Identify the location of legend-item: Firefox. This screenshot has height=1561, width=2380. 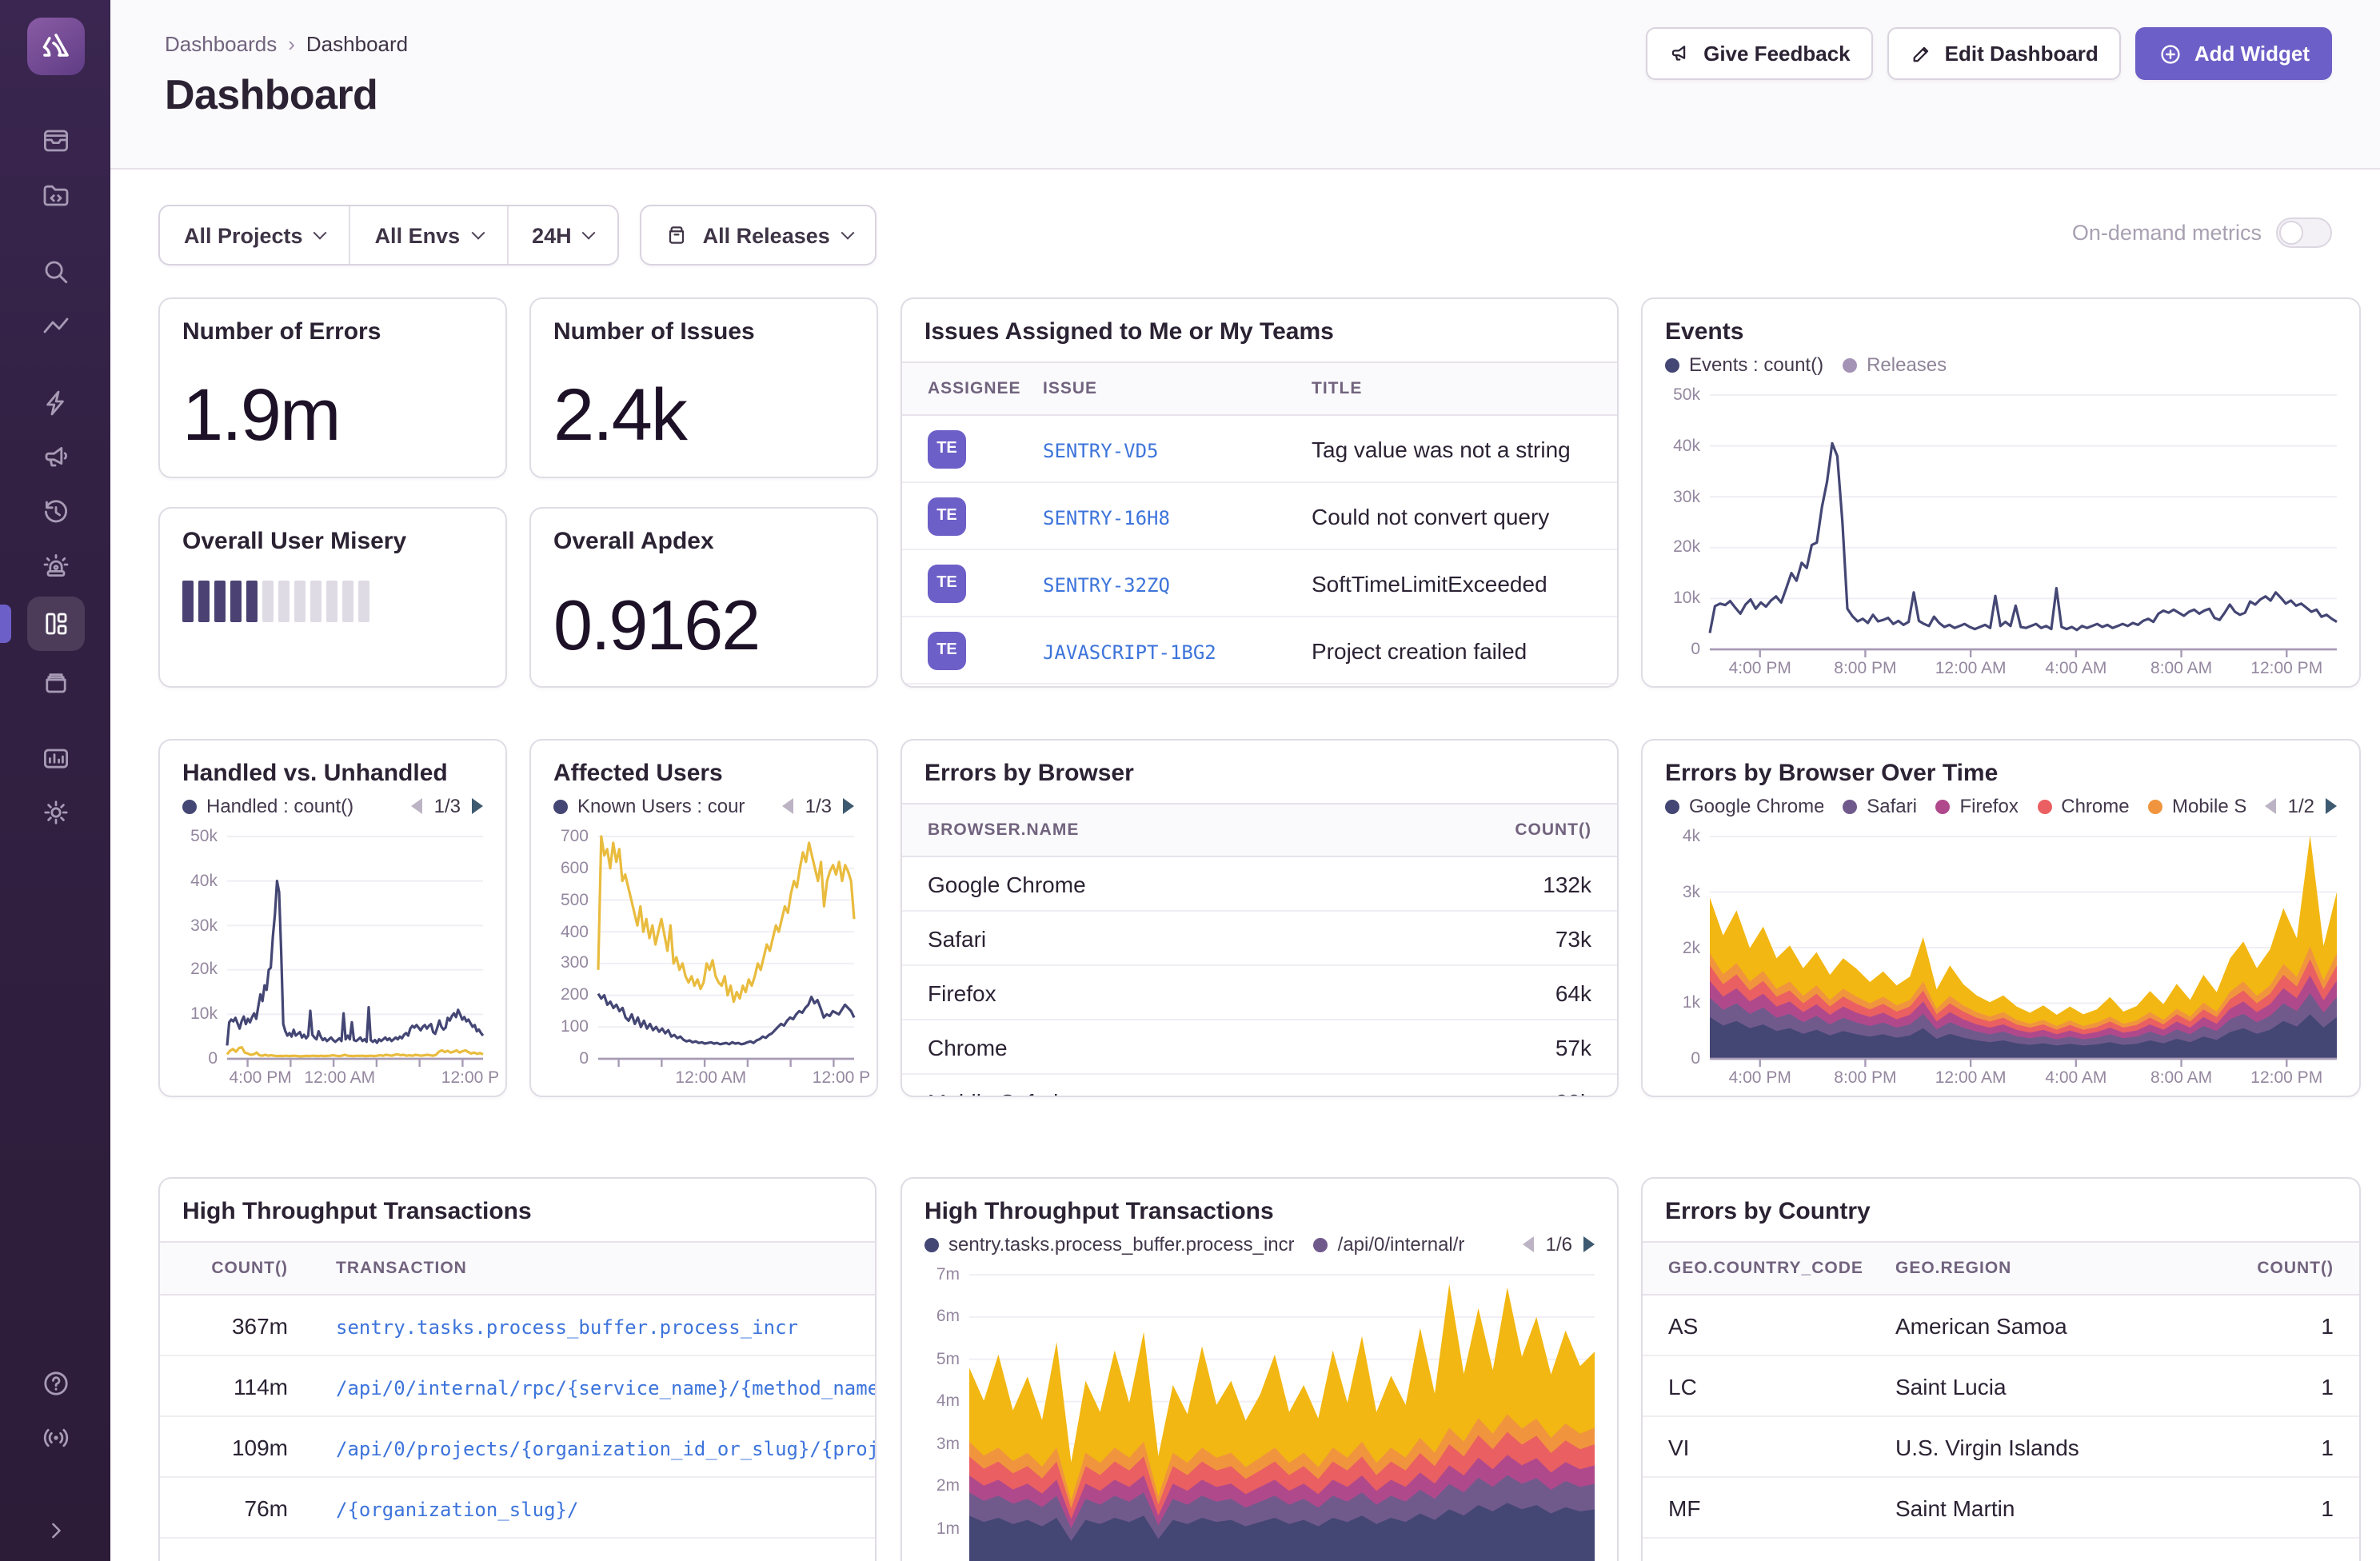
(1976, 806).